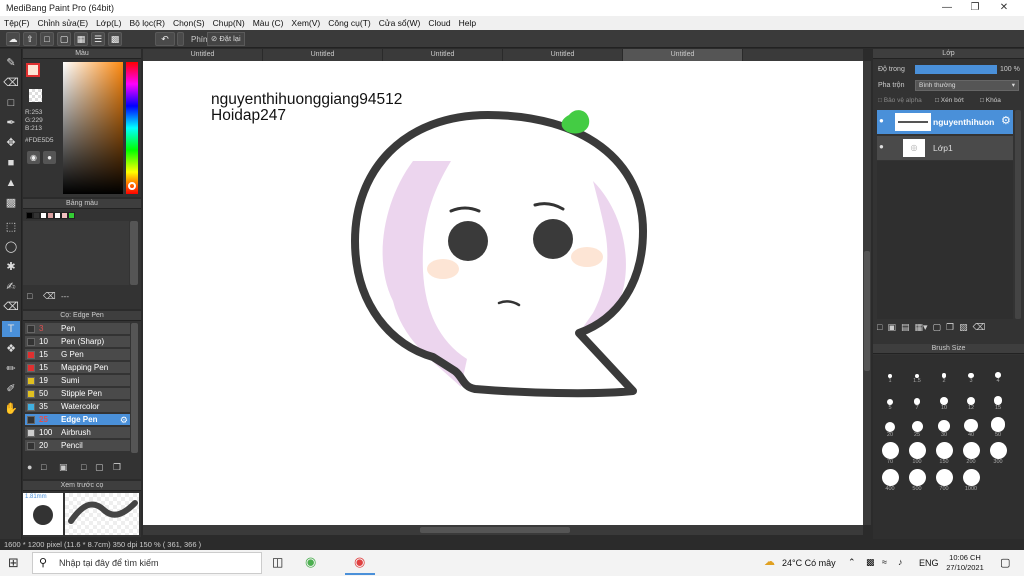  Describe the element at coordinates (963, 328) in the screenshot. I see `merge-layer-icon: ▧` at that location.